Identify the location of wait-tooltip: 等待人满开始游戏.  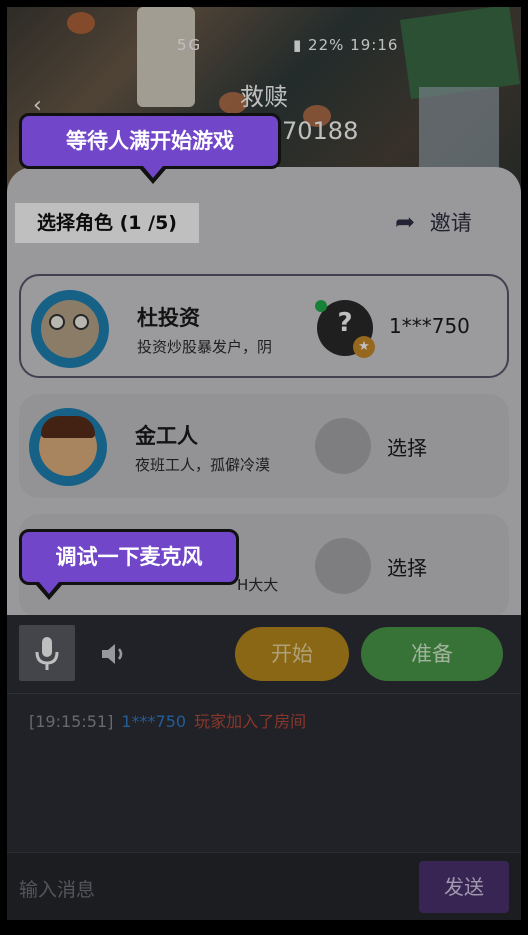
(150, 148).